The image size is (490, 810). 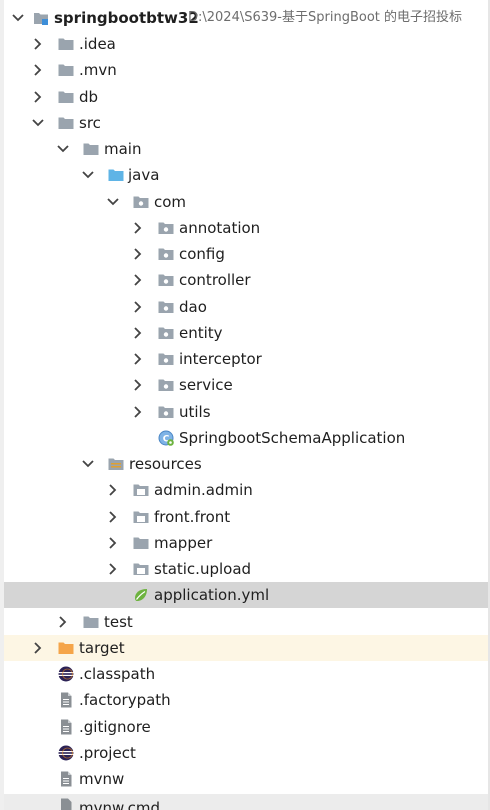 What do you see at coordinates (170, 202) in the screenshot?
I see `tree-label-com: com` at bounding box center [170, 202].